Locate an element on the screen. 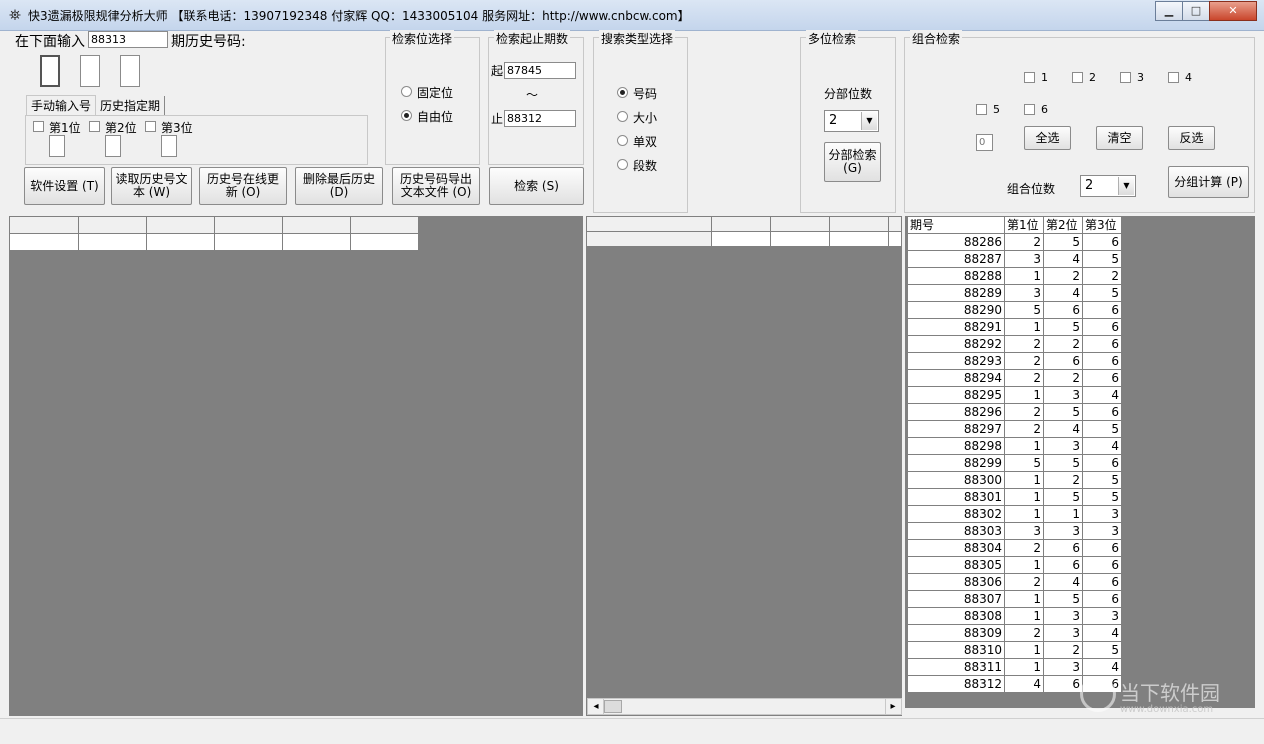 The height and width of the screenshot is (744, 1264). table-row: 88300 1 2 5 is located at coordinates (1014, 480).